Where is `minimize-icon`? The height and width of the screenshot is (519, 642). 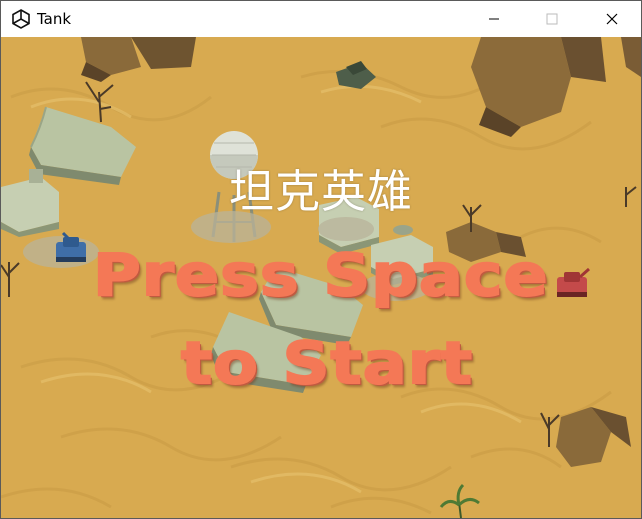 minimize-icon is located at coordinates (494, 19).